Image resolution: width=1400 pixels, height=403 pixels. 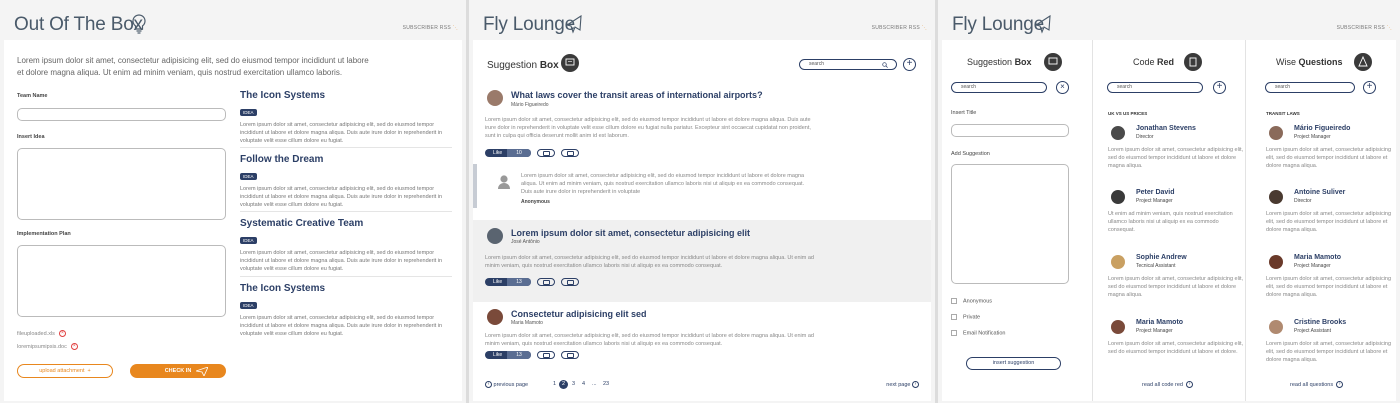 I want to click on paper-plane-icon, so click(x=202, y=371).